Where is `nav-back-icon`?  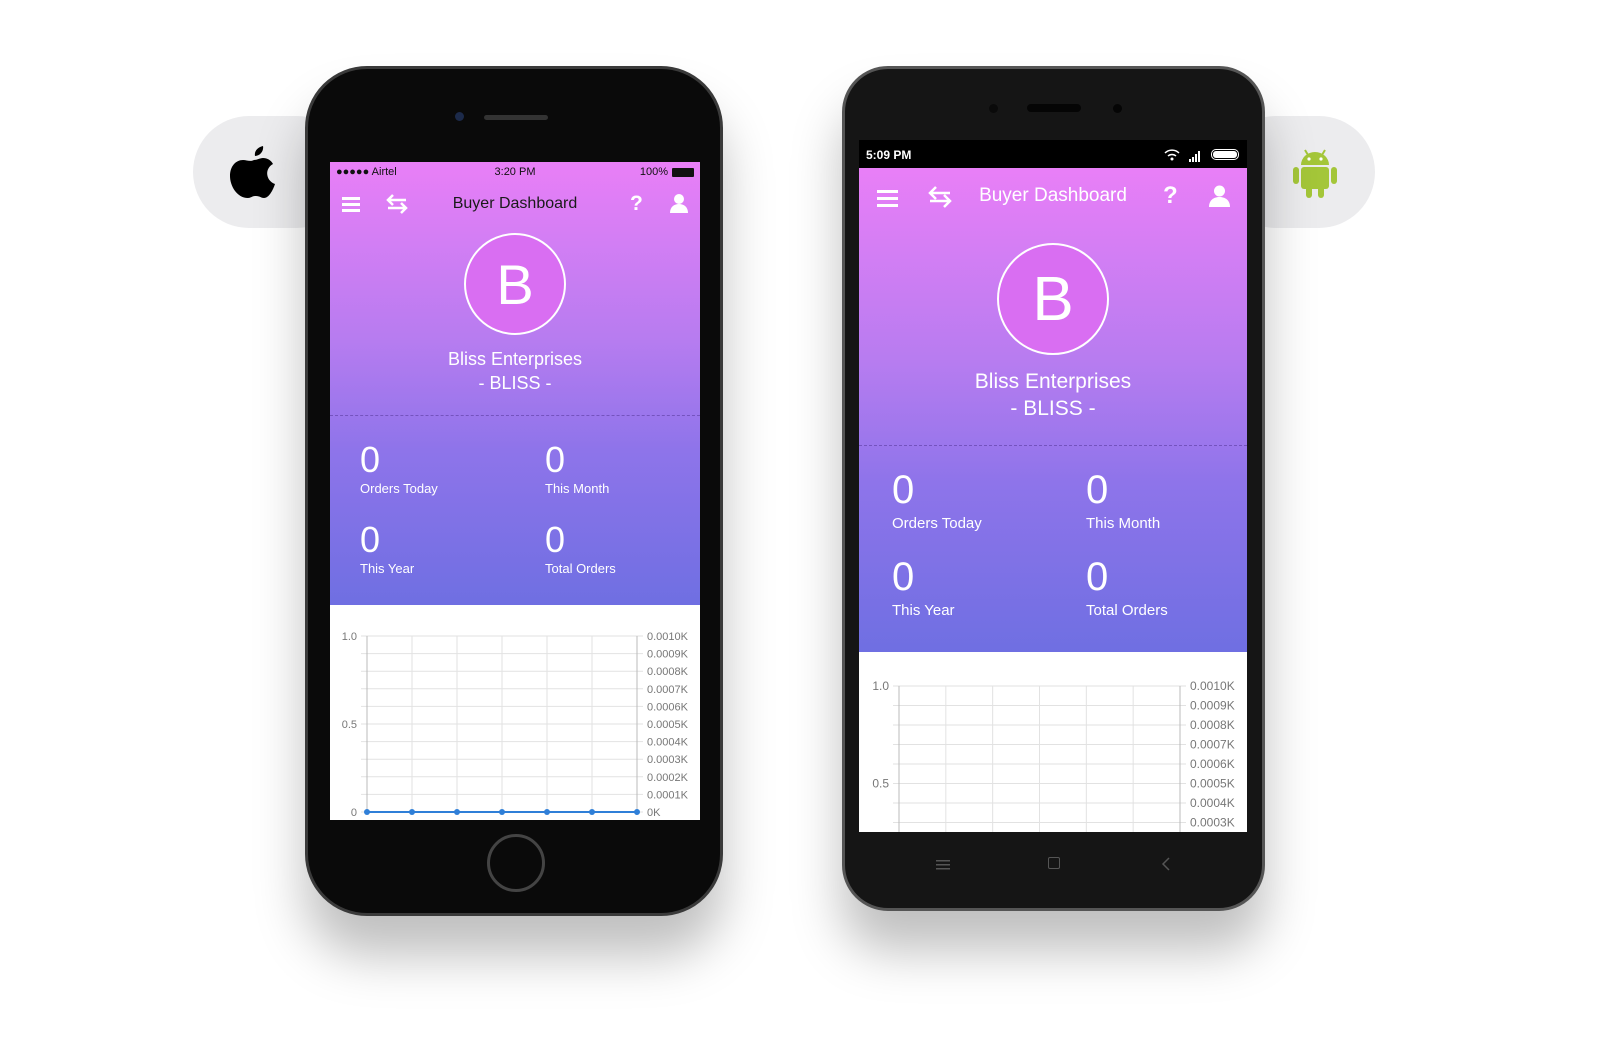
nav-back-icon is located at coordinates (1166, 866).